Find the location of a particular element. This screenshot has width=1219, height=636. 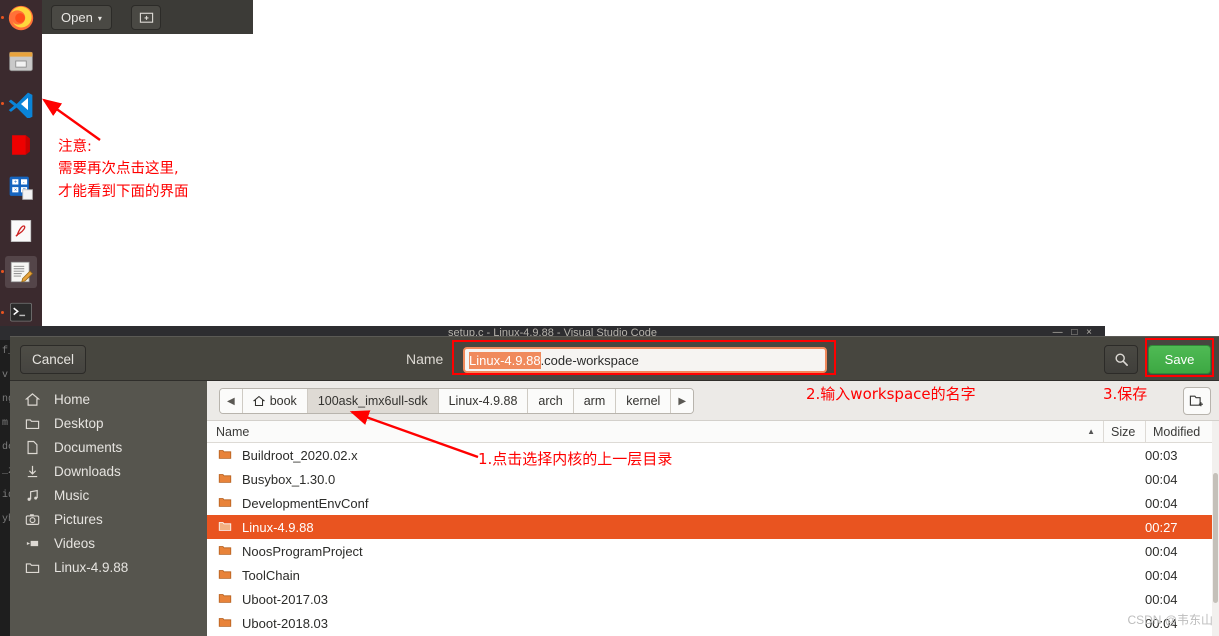

breadcrumb-item-arch: arch is located at coordinates (551, 401).